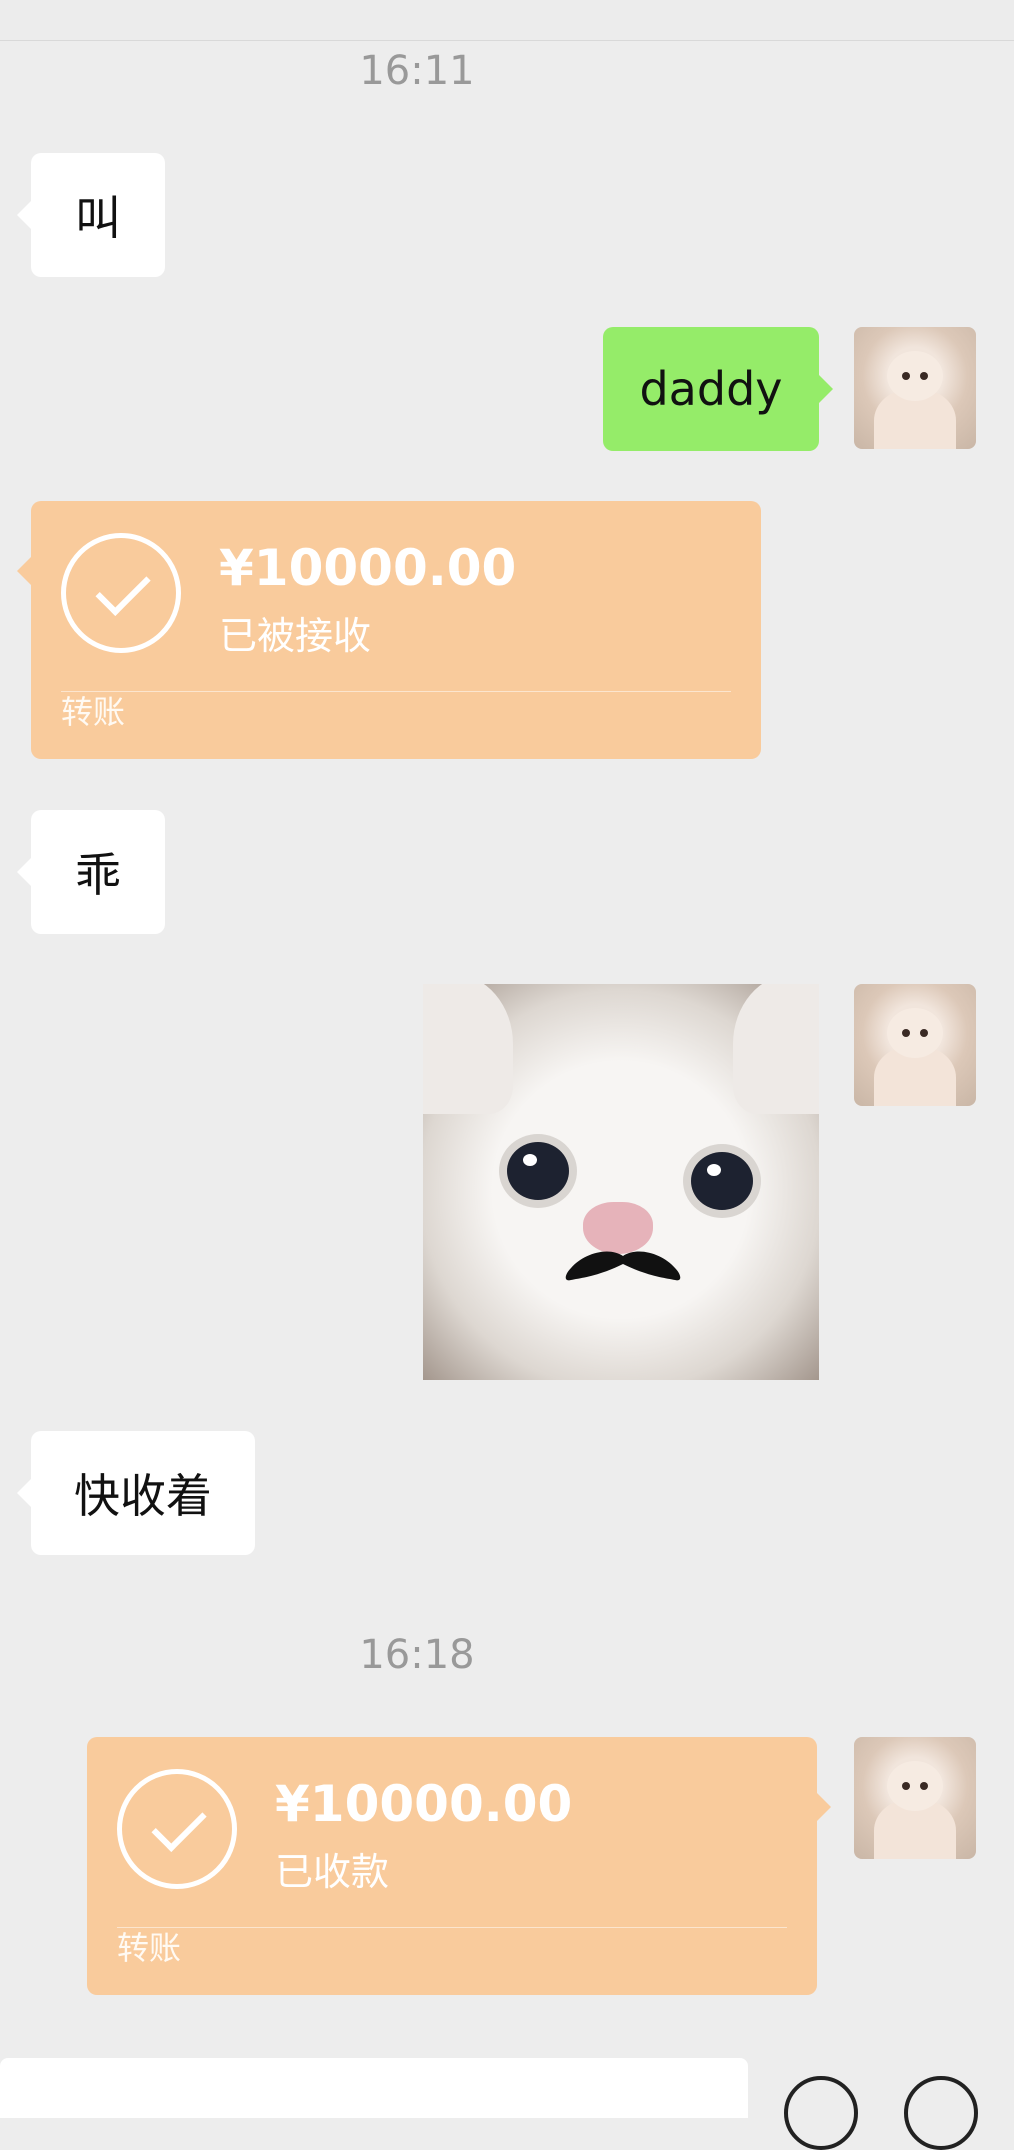  I want to click on message-text: 快收着, so click(143, 1496).